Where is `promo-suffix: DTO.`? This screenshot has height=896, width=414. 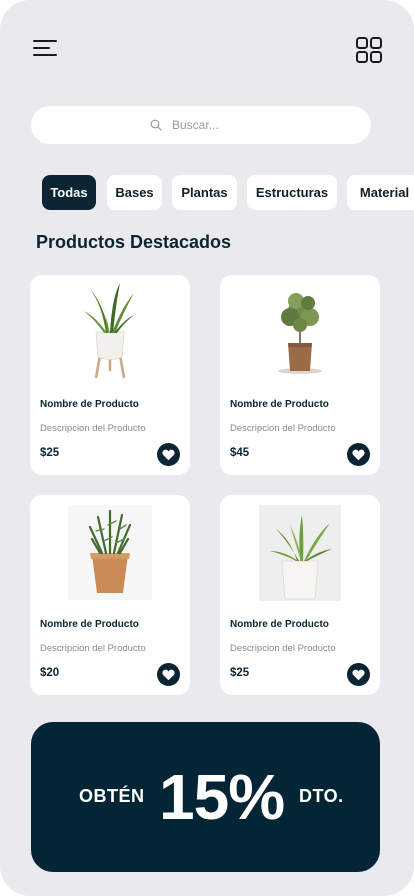
promo-suffix: DTO. is located at coordinates (321, 796).